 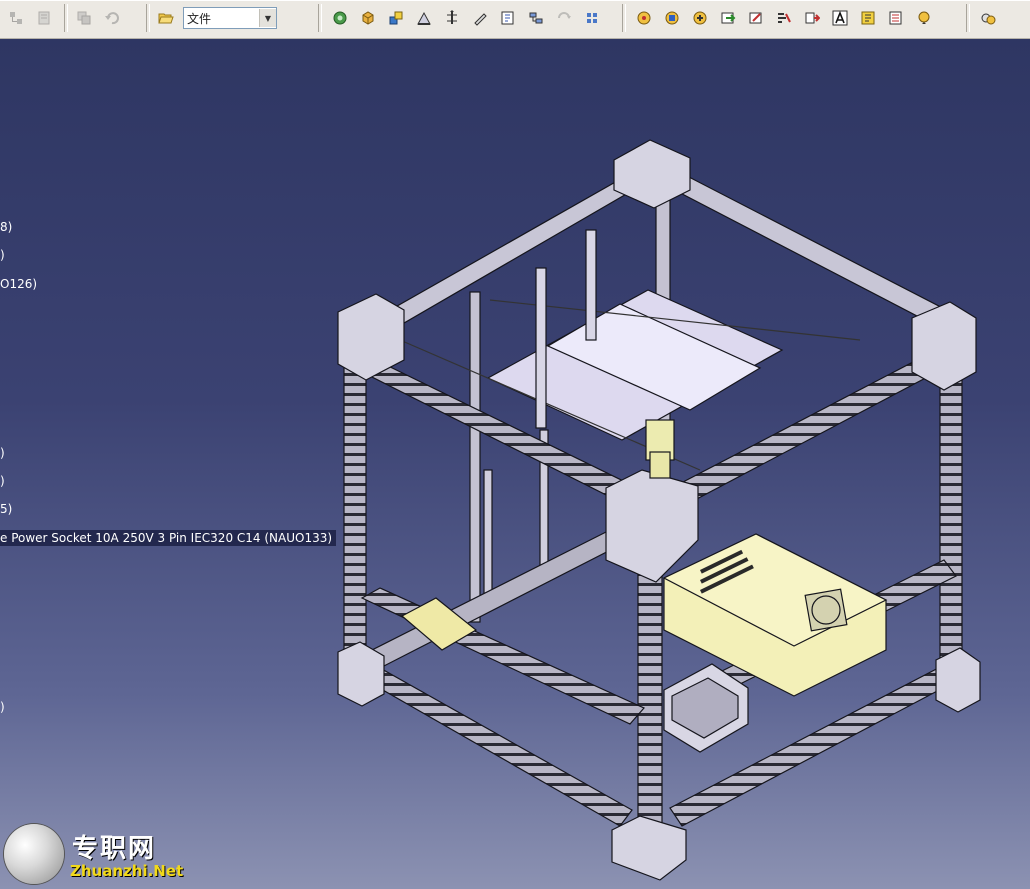 I want to click on undo-button, so click(x=112, y=18).